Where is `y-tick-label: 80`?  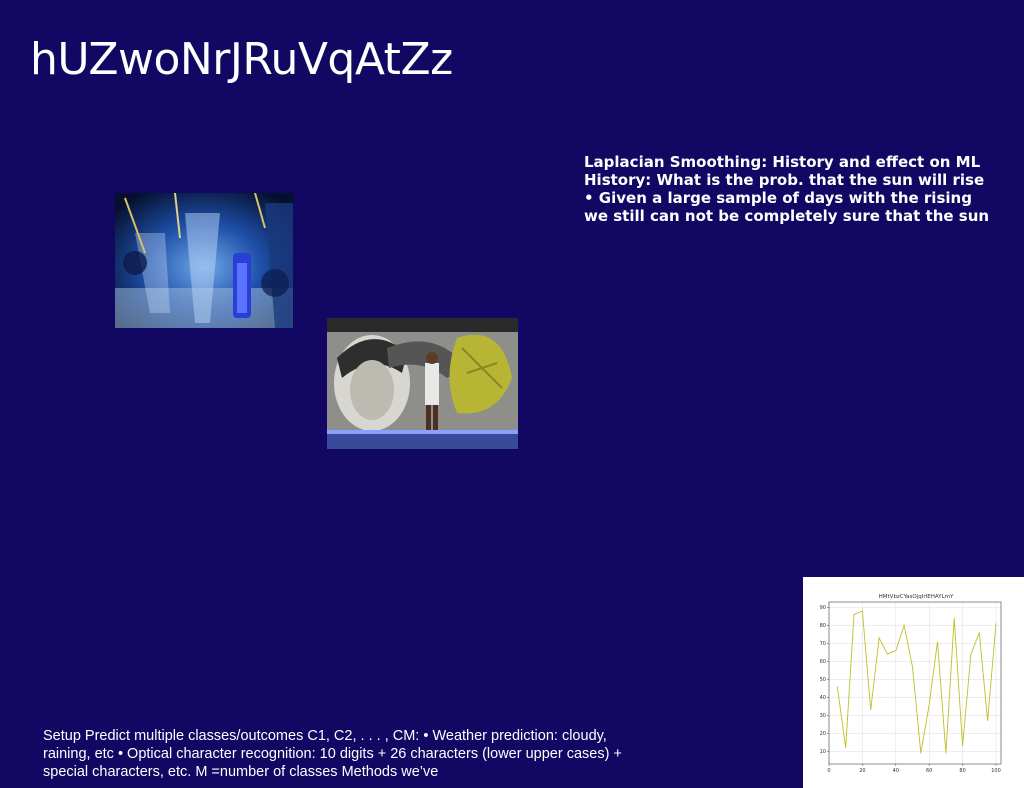
y-tick-label: 80 is located at coordinates (823, 626).